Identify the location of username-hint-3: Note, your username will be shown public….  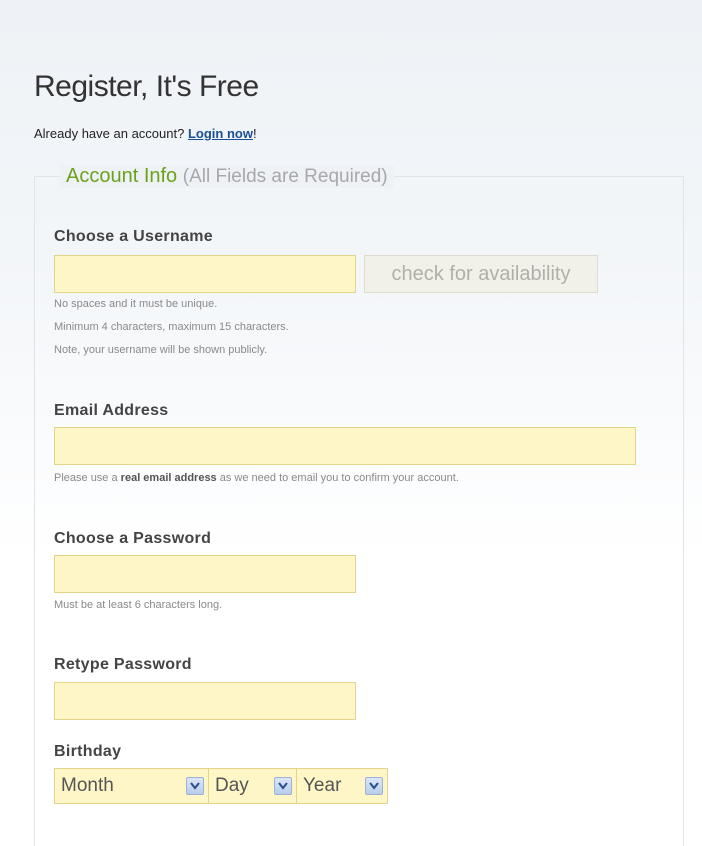
(161, 350).